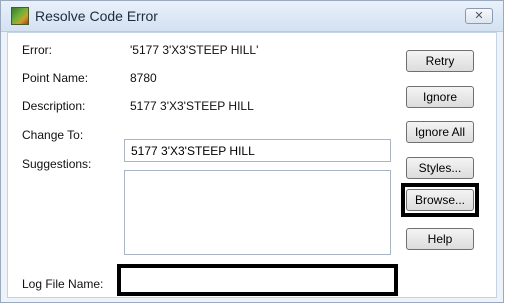  What do you see at coordinates (440, 132) in the screenshot?
I see `ignore-all-button: Ignore All` at bounding box center [440, 132].